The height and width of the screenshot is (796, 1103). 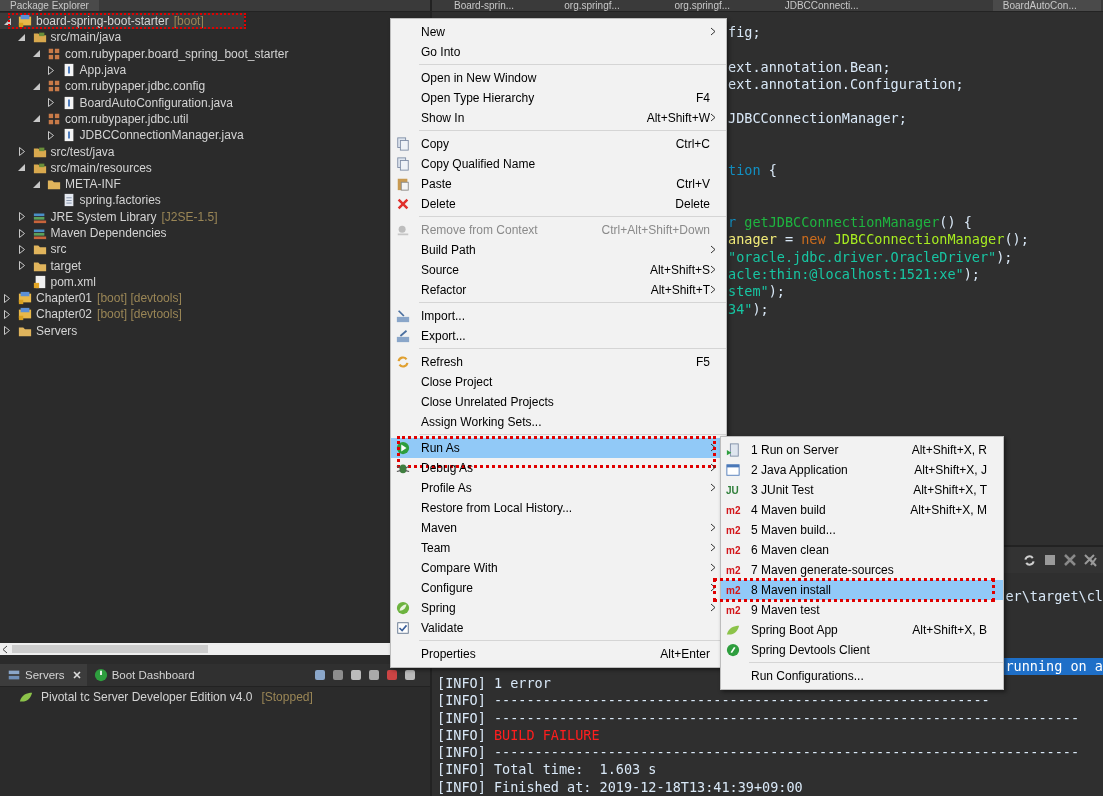 I want to click on view-tab: Package Explorer, so click(x=49, y=5).